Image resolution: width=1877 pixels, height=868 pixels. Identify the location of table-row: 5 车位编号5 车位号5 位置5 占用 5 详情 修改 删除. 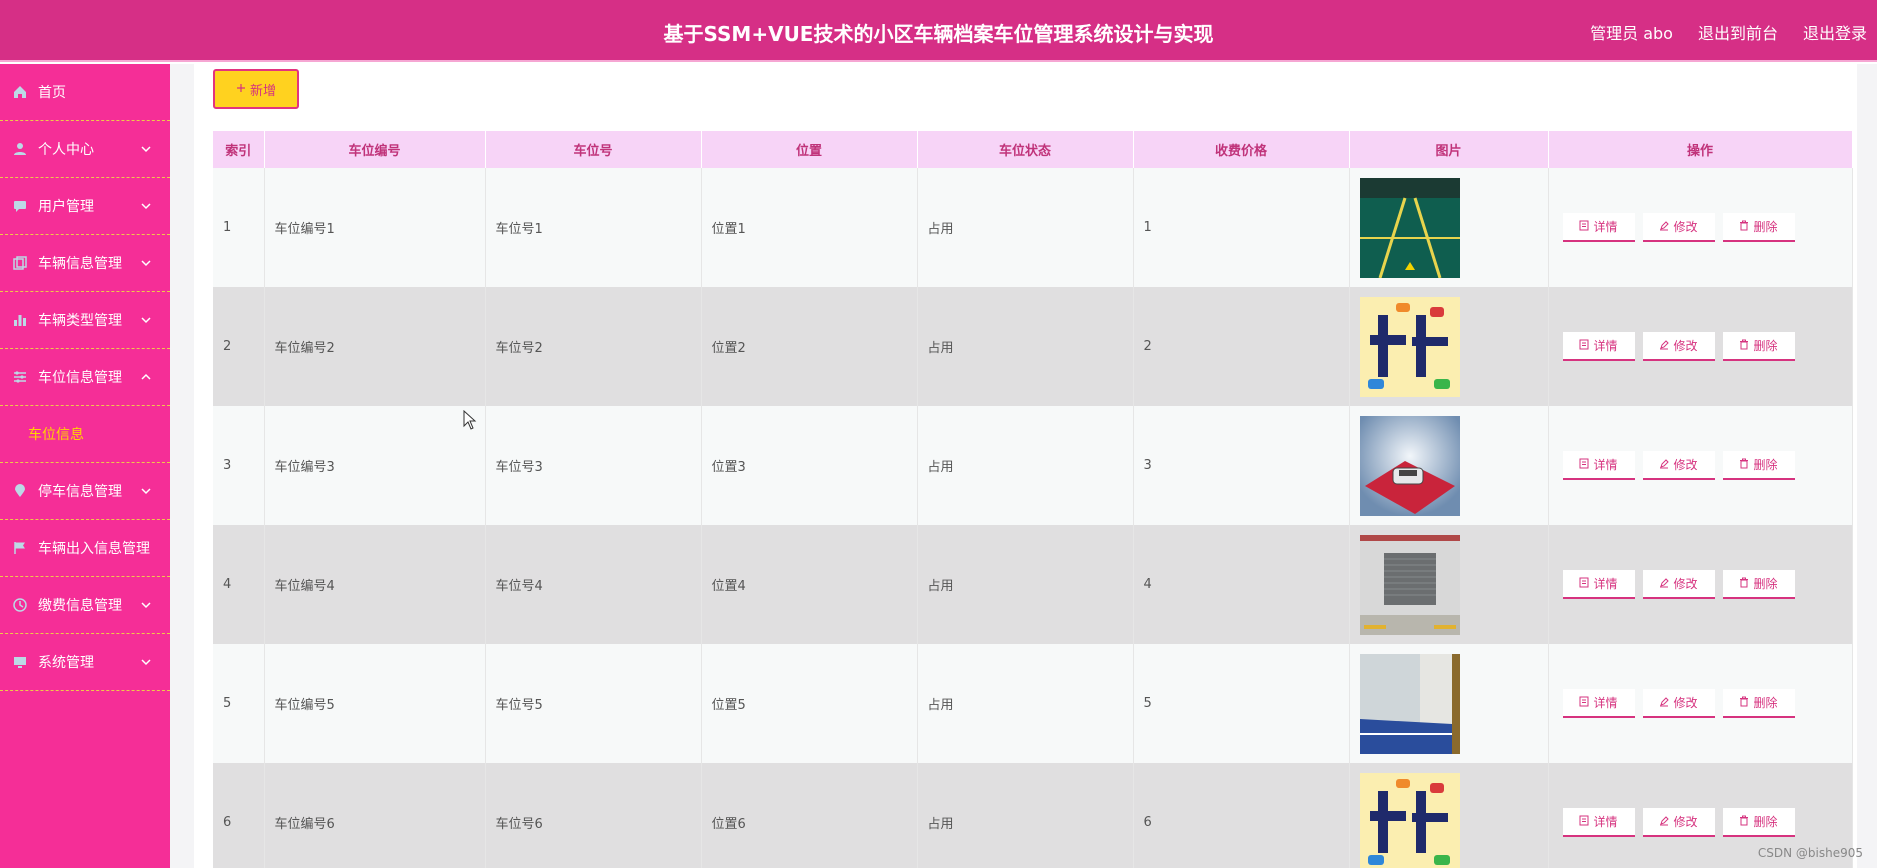
(1033, 703).